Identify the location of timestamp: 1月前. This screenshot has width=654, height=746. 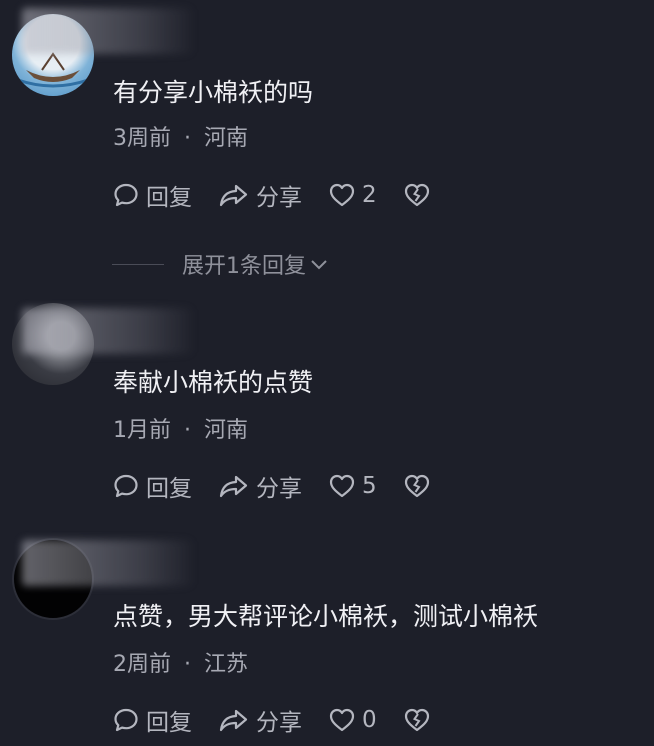
(142, 430).